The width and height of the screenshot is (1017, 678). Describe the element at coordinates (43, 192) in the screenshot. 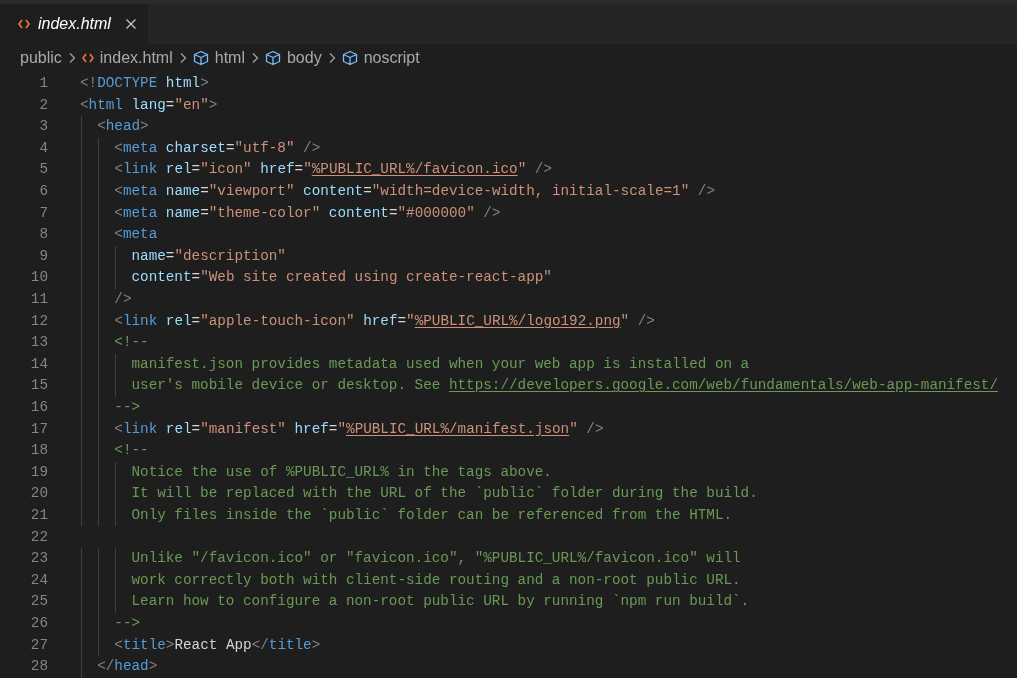

I see `line-number: 6` at that location.